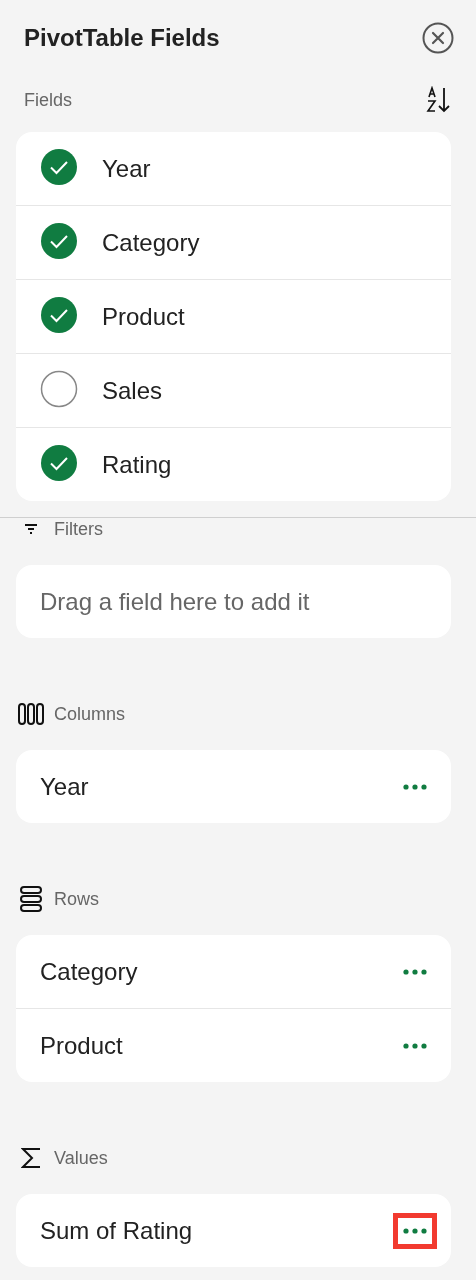  I want to click on field-name: Sales, so click(132, 390).